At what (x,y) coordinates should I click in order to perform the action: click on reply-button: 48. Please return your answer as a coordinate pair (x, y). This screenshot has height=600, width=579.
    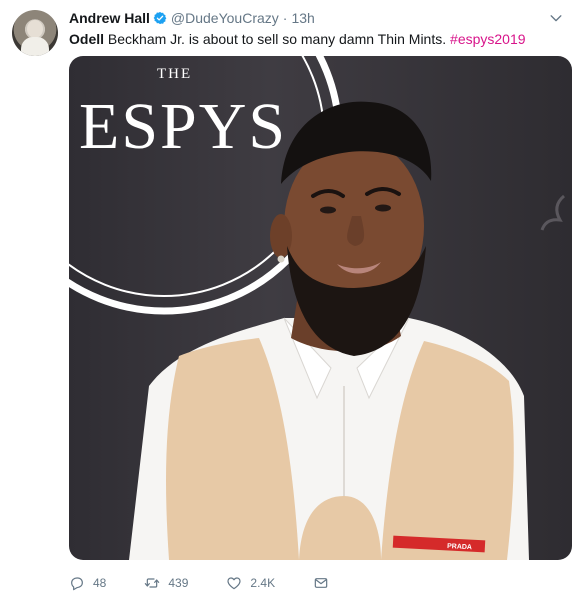
    Looking at the image, I should click on (87, 583).